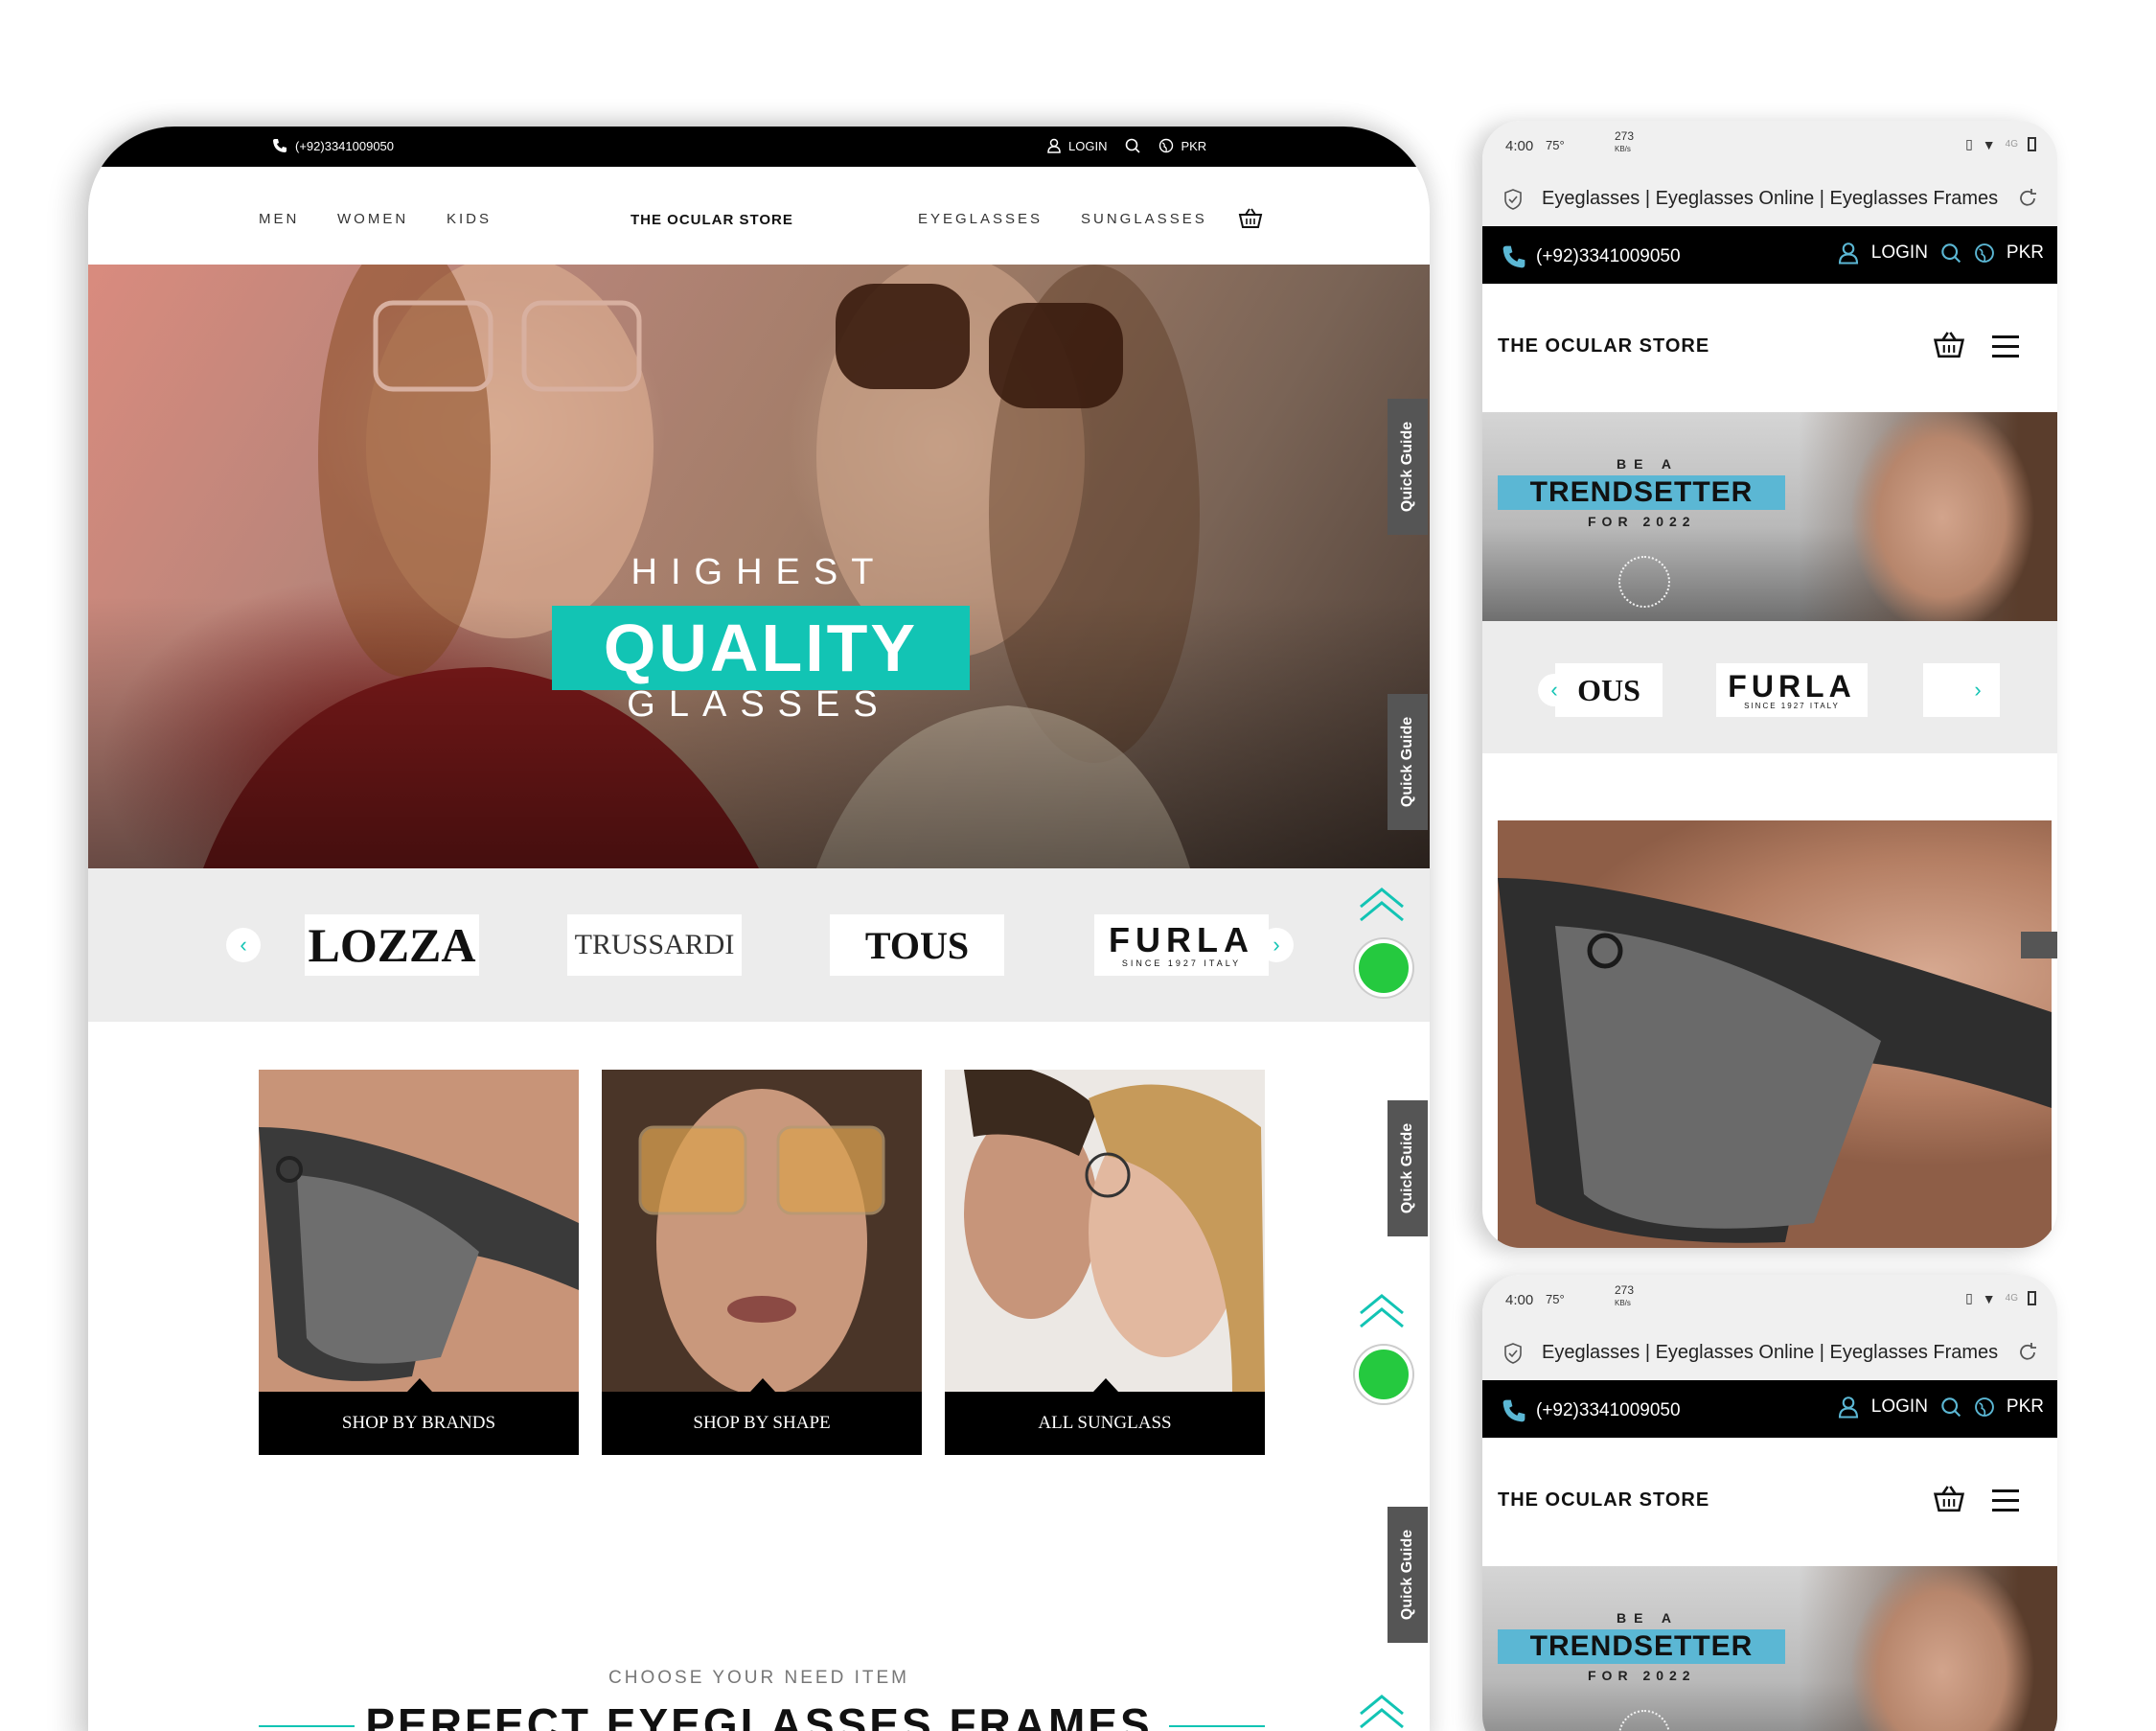 The height and width of the screenshot is (1731, 2156). What do you see at coordinates (469, 219) in the screenshot?
I see `nav-kids: KIDS` at bounding box center [469, 219].